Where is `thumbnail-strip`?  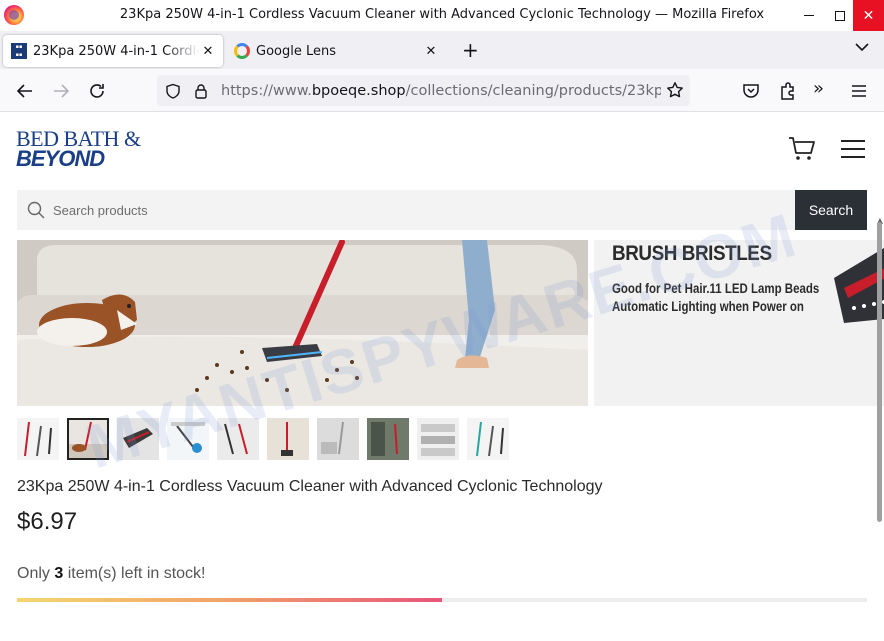 thumbnail-strip is located at coordinates (267, 440).